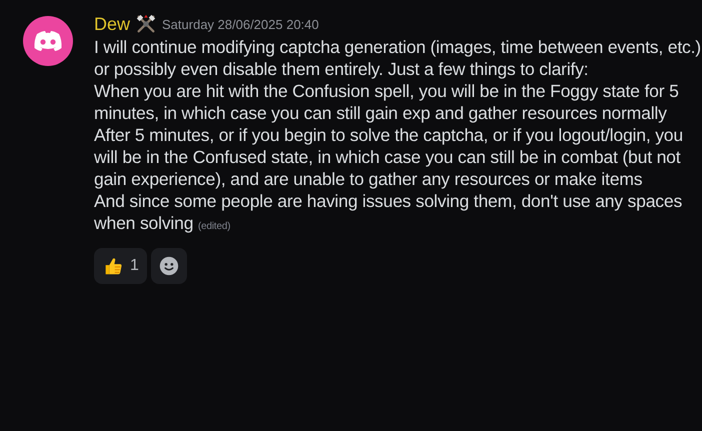  I want to click on add-reaction-button, so click(168, 266).